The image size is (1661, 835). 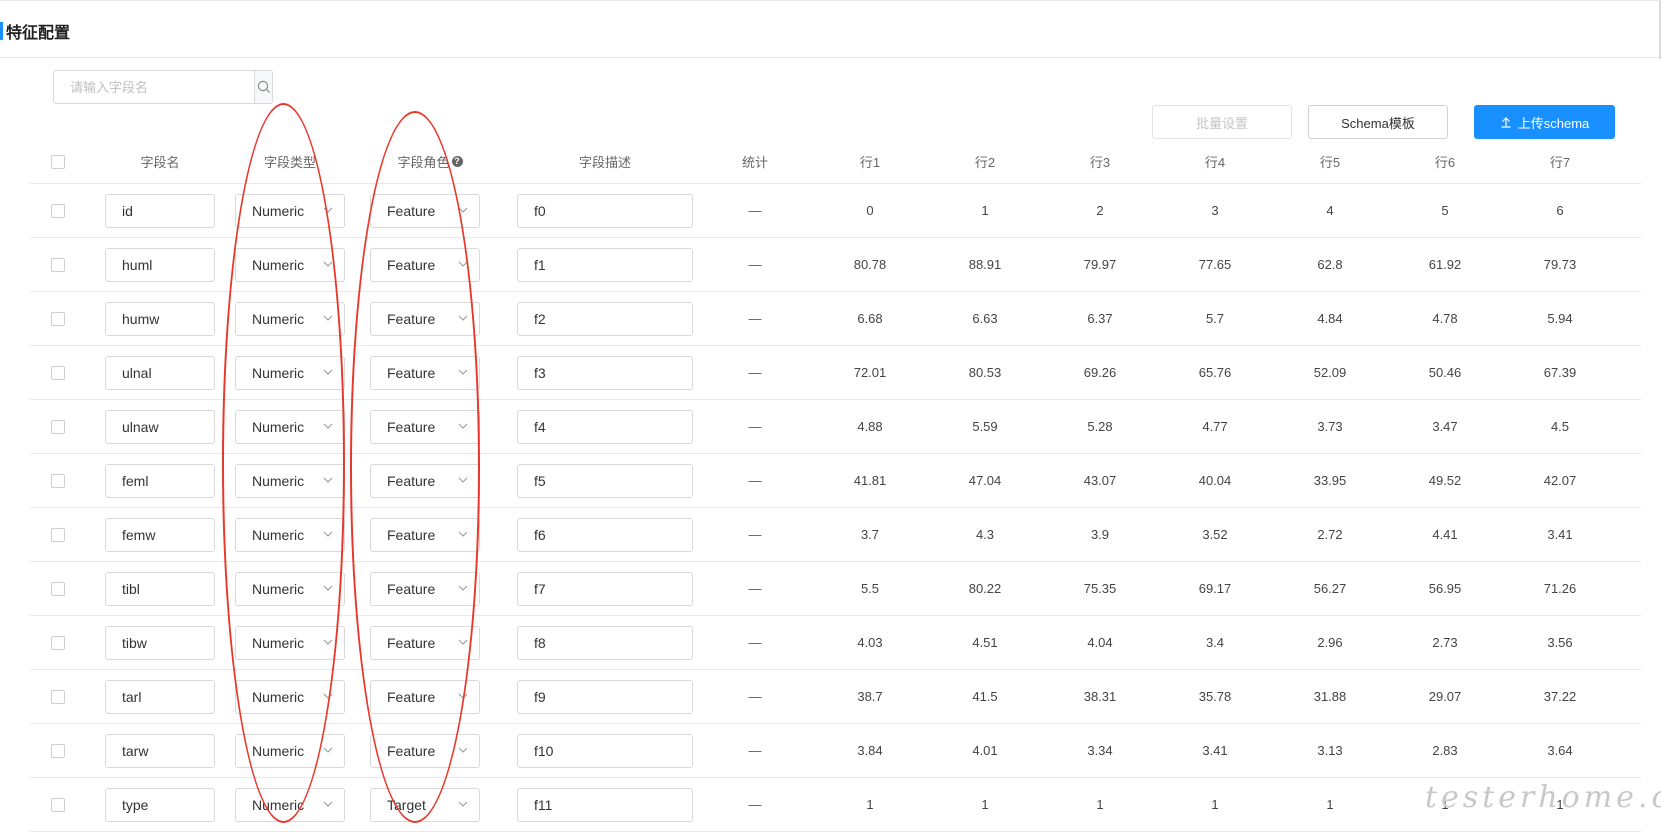 I want to click on row-value-cell: 50.46, so click(x=1445, y=372).